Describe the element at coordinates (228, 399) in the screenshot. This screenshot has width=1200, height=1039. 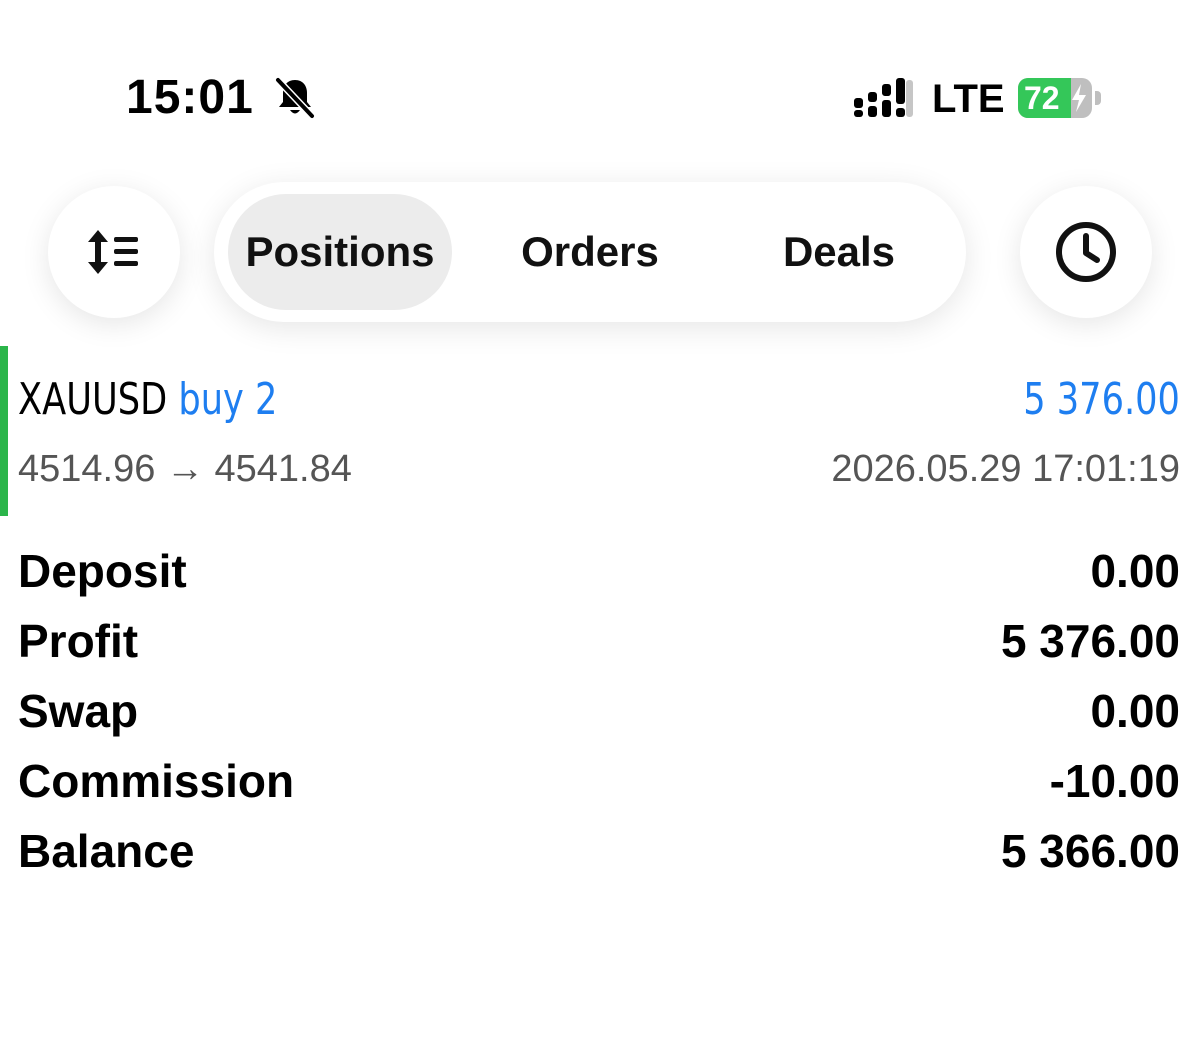
I see `position-trade-type: buy 2` at that location.